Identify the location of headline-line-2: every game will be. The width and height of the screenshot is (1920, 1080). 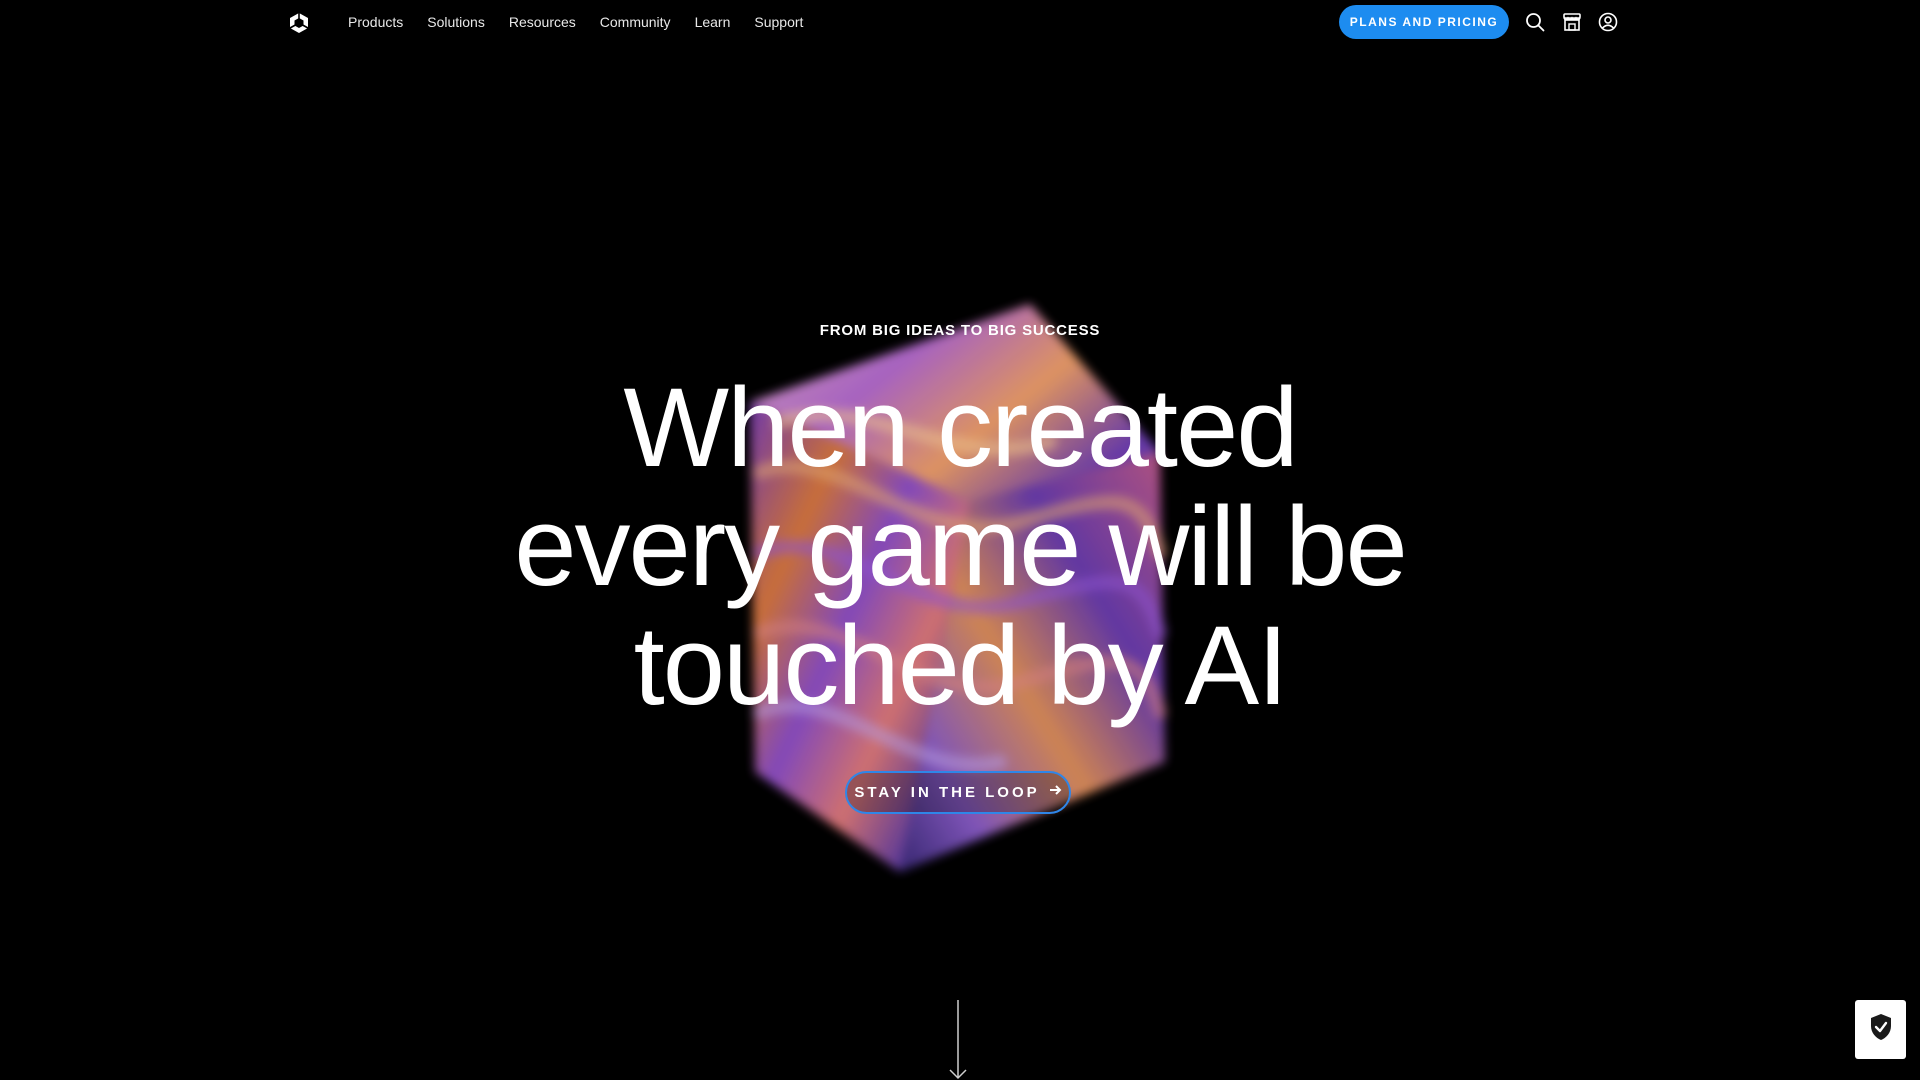
(961, 546).